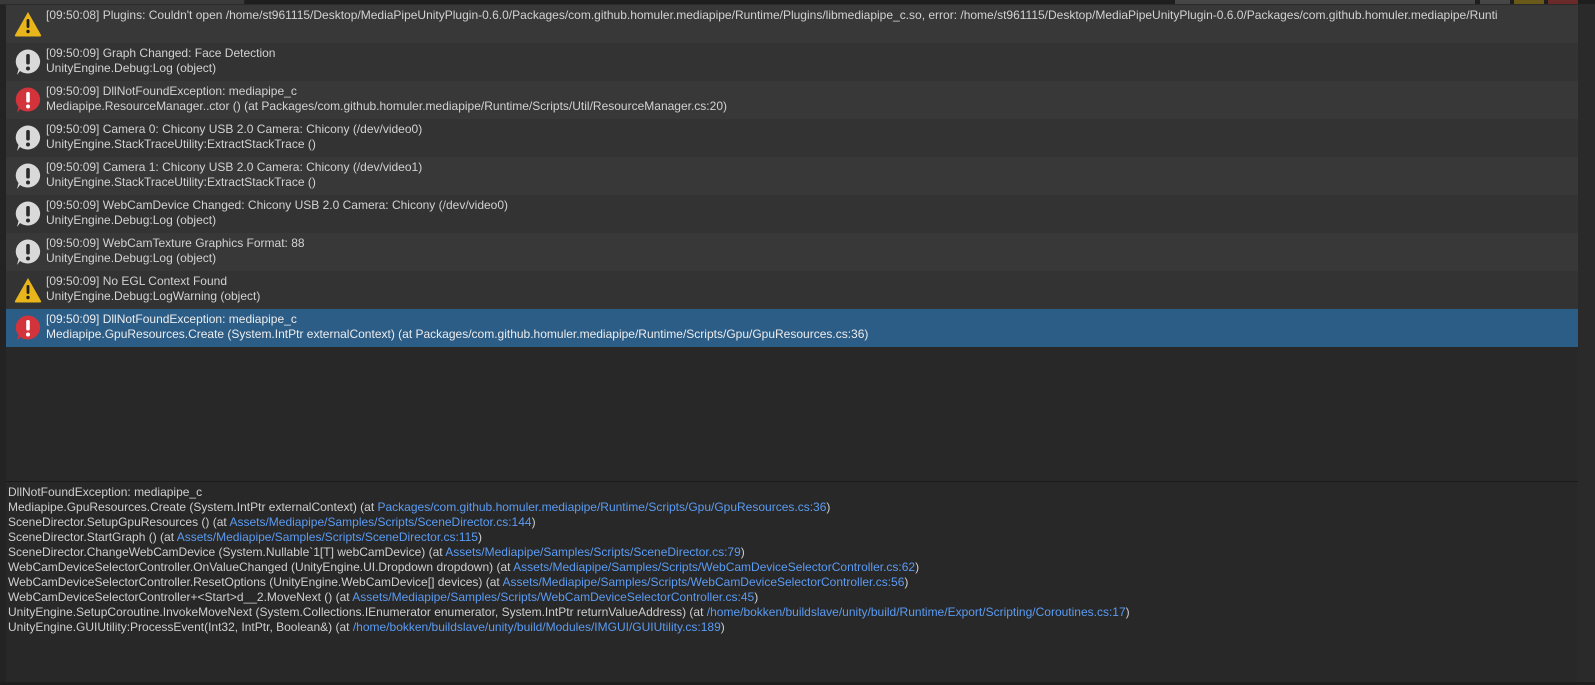 The height and width of the screenshot is (685, 1595). Describe the element at coordinates (797, 2) in the screenshot. I see `toolbar-strip` at that location.